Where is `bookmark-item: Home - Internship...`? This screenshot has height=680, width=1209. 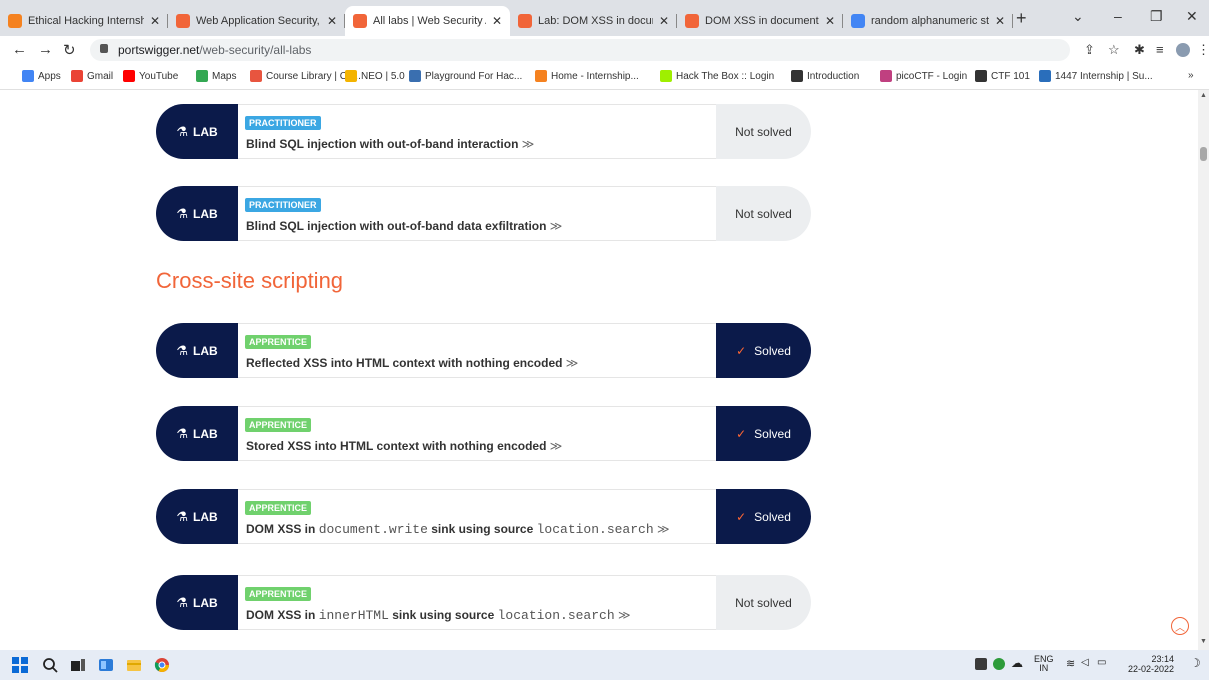 bookmark-item: Home - Internship... is located at coordinates (587, 76).